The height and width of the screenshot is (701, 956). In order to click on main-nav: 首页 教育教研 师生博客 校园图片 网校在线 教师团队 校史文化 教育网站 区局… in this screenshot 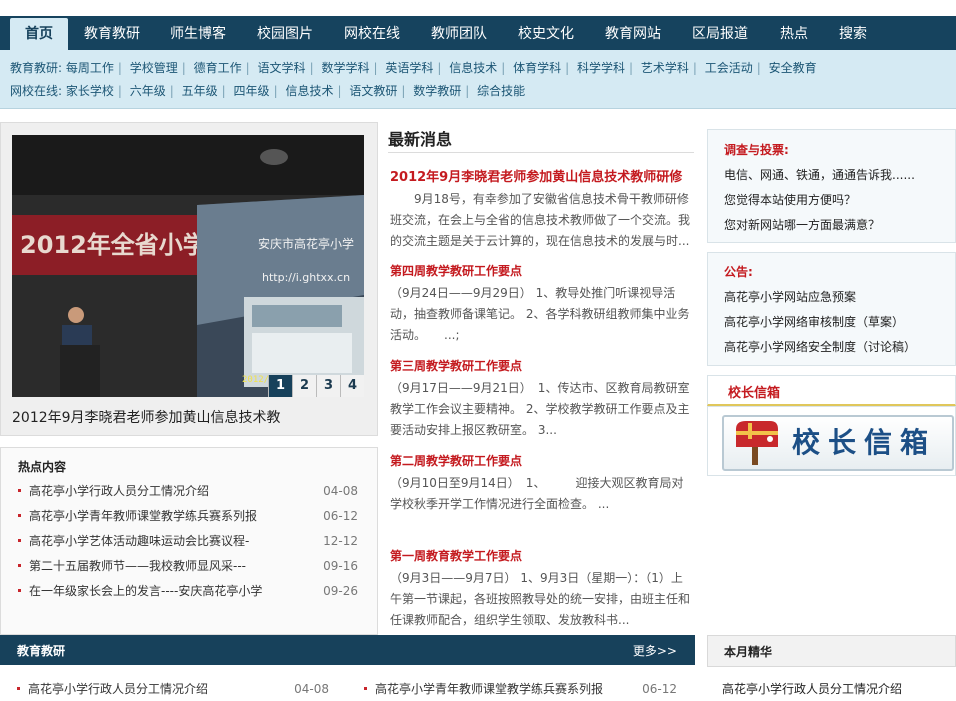, I will do `click(478, 34)`.